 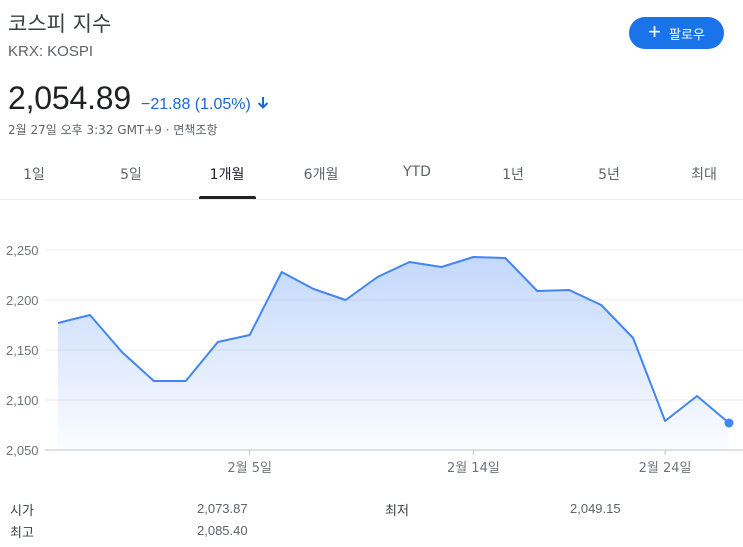 I want to click on follow-button: + 팔로우, so click(x=676, y=33).